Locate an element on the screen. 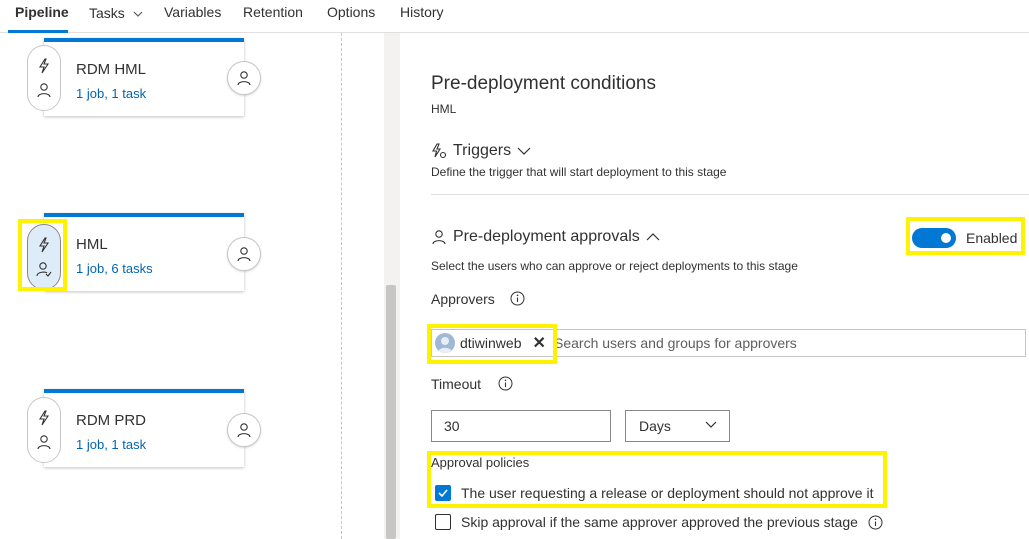 The width and height of the screenshot is (1029, 539). pre-deployment-conditions-rdm-hml is located at coordinates (44, 78).